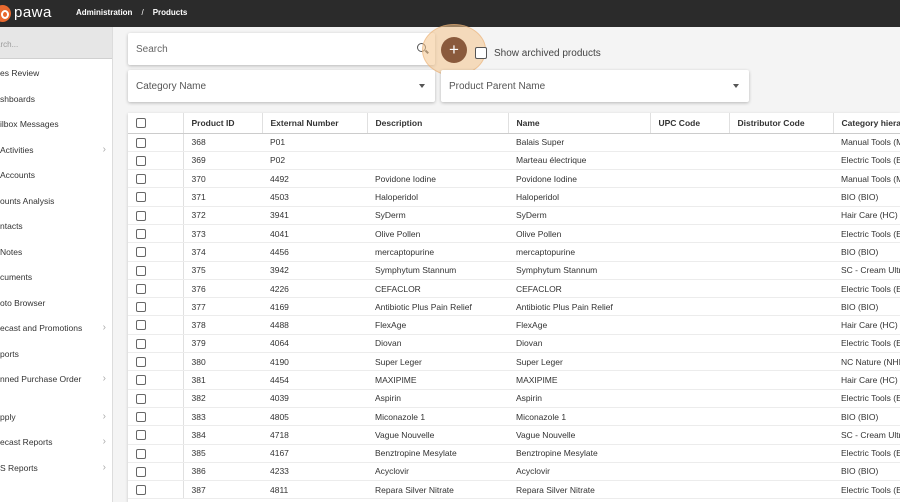 The height and width of the screenshot is (502, 900). Describe the element at coordinates (514, 398) in the screenshot. I see `table-row: 382 4039 Aspirin Aspirin Electric Tools (E` at that location.